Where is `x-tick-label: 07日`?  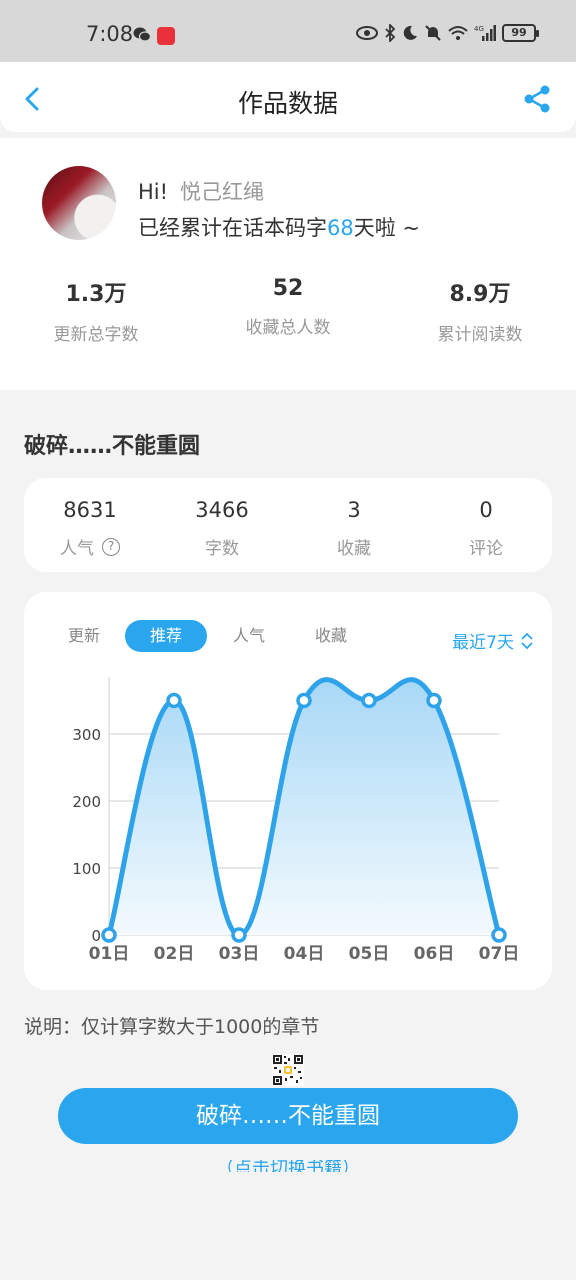 x-tick-label: 07日 is located at coordinates (499, 954).